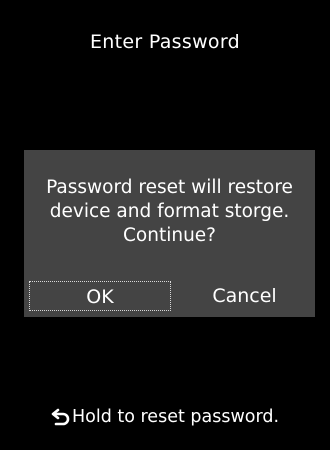 This screenshot has width=330, height=450. Describe the element at coordinates (61, 417) in the screenshot. I see `back-arrow-icon` at that location.